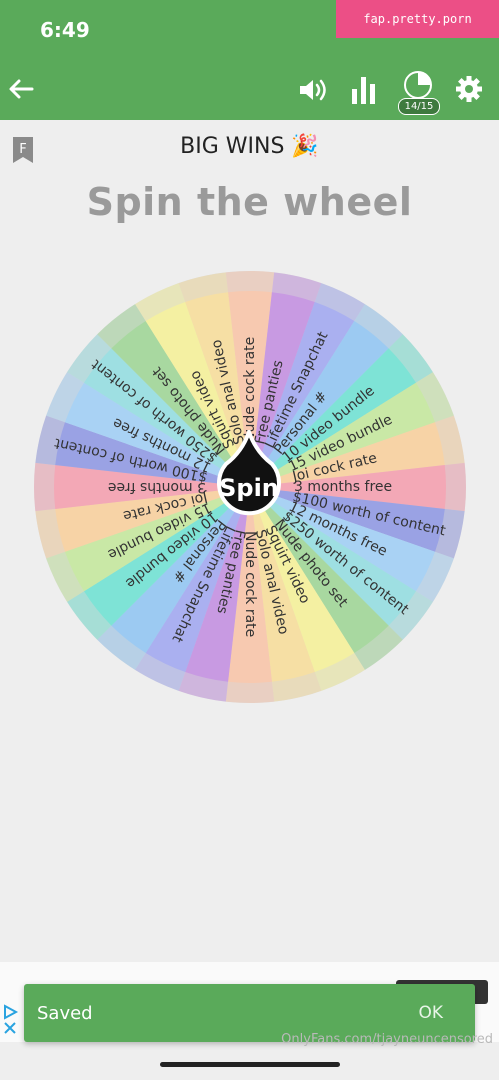  What do you see at coordinates (65, 1013) in the screenshot?
I see `snackbar-message: Saved` at bounding box center [65, 1013].